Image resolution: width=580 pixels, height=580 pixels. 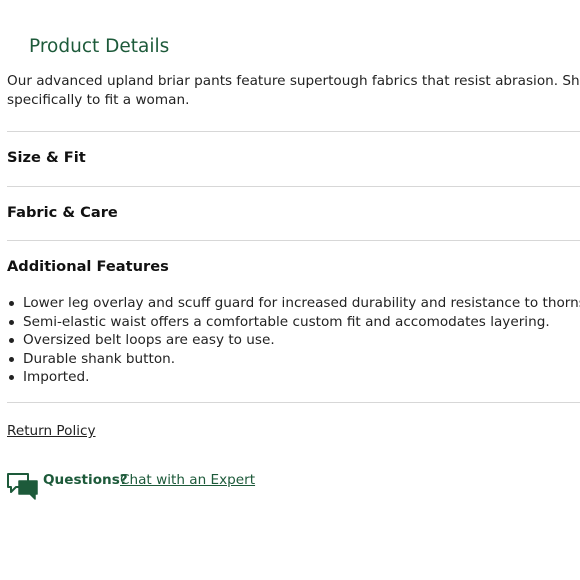 I want to click on feature-item: Oversized belt loops are easy to use., so click(x=294, y=340).